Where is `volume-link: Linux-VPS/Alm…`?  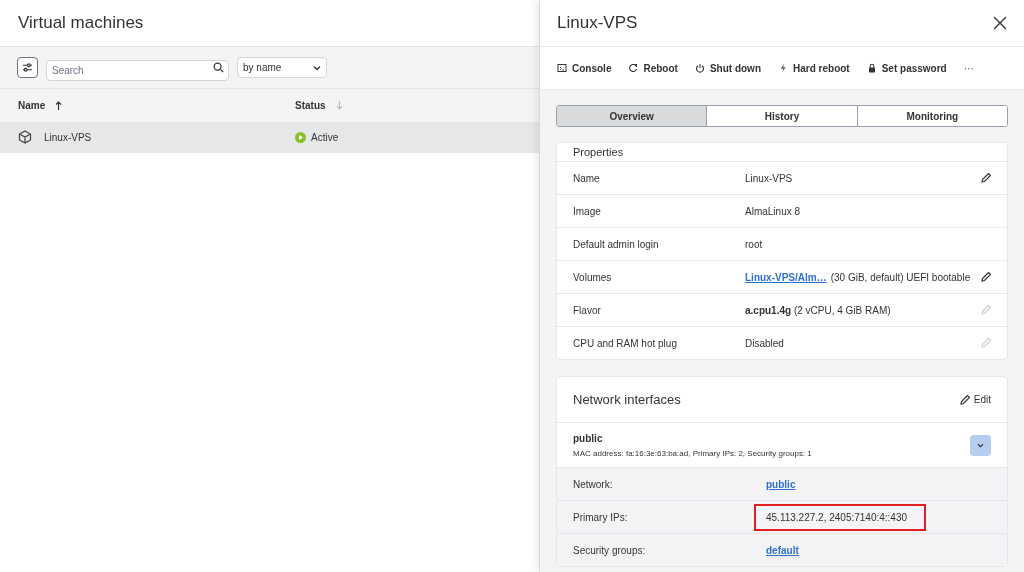 volume-link: Linux-VPS/Alm… is located at coordinates (786, 277).